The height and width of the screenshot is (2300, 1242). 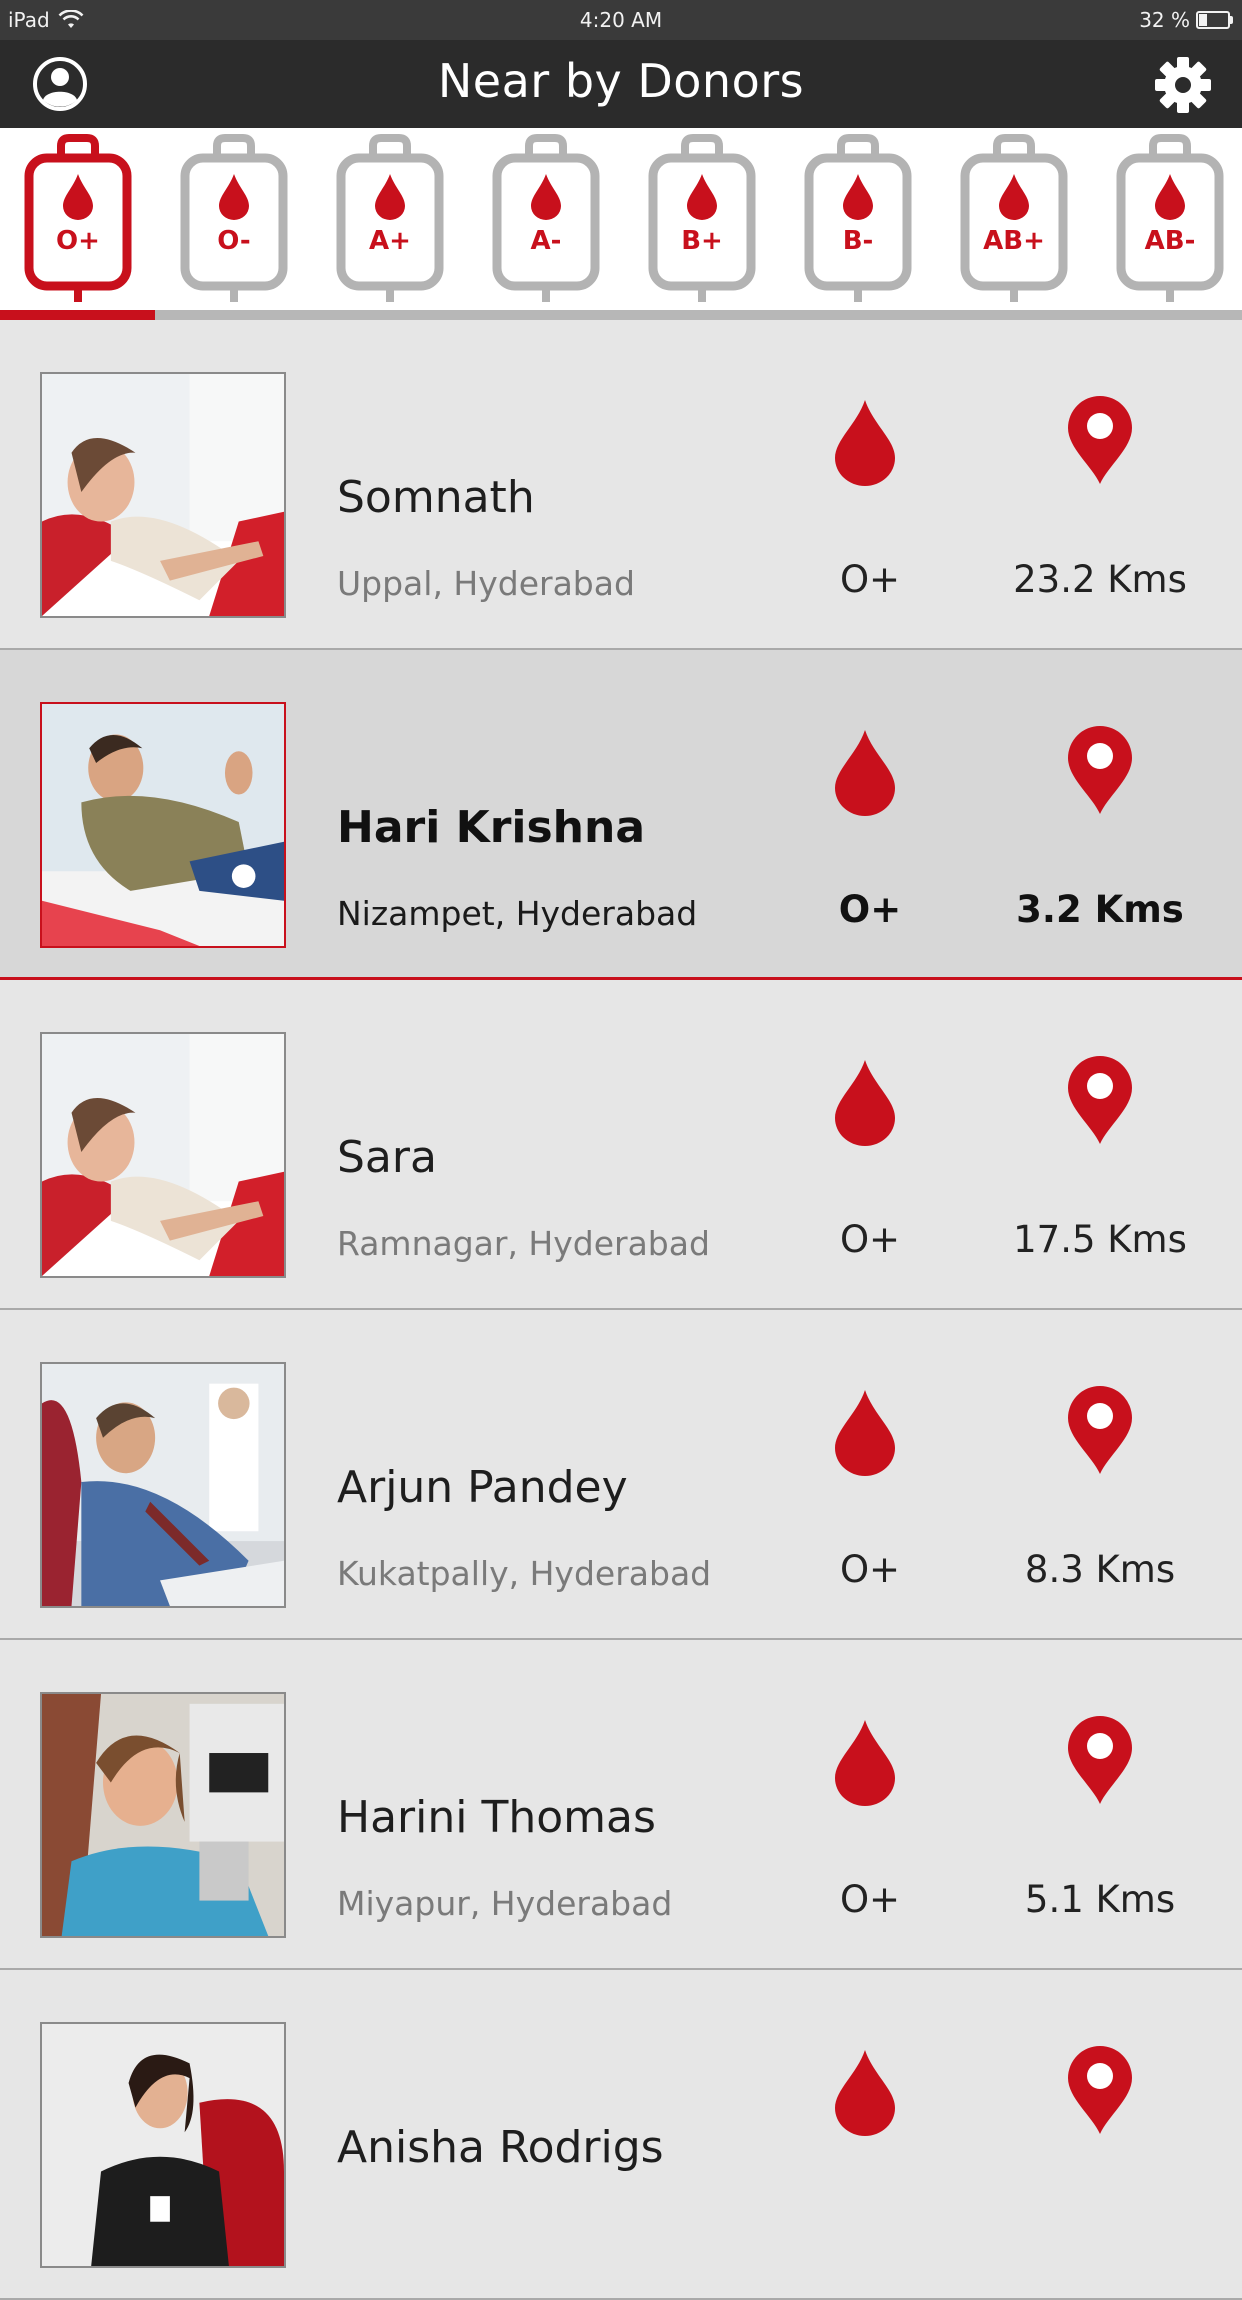 I want to click on blood-type-label: O-, so click(x=234, y=241).